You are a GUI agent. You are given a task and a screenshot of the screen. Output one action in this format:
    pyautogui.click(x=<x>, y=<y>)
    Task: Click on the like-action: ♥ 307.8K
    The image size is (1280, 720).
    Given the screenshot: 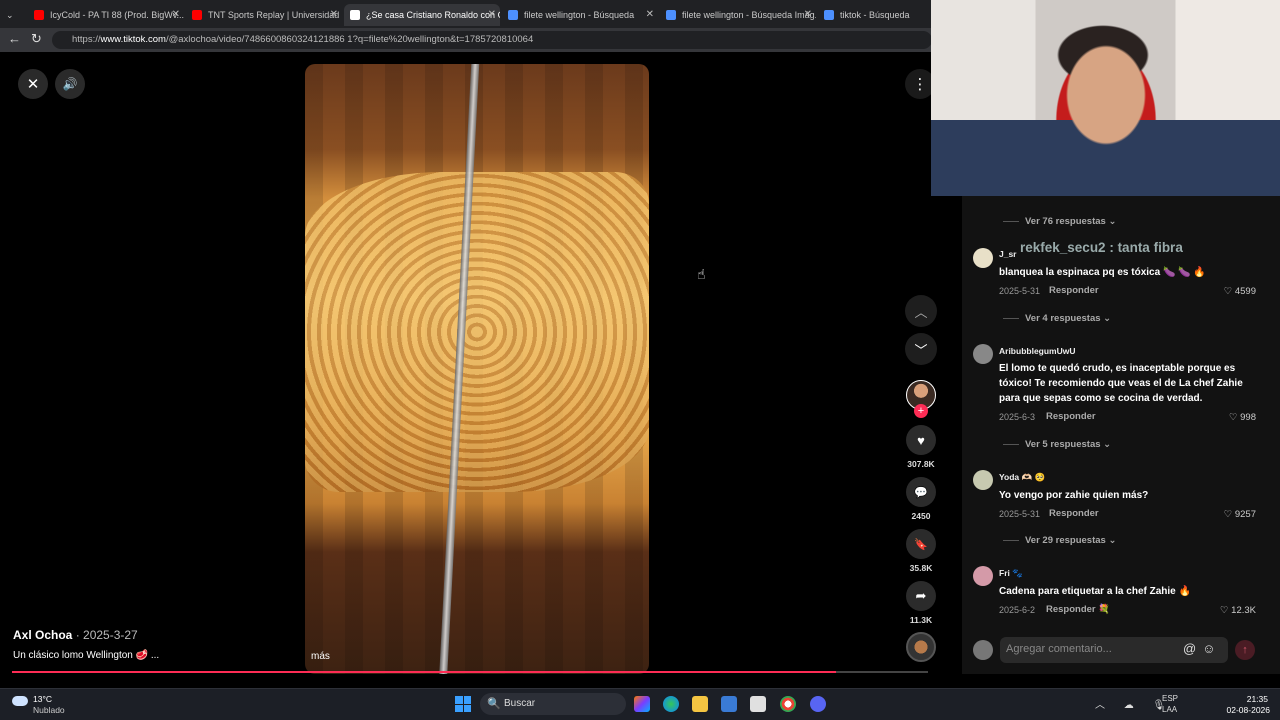 What is the action you would take?
    pyautogui.click(x=921, y=447)
    